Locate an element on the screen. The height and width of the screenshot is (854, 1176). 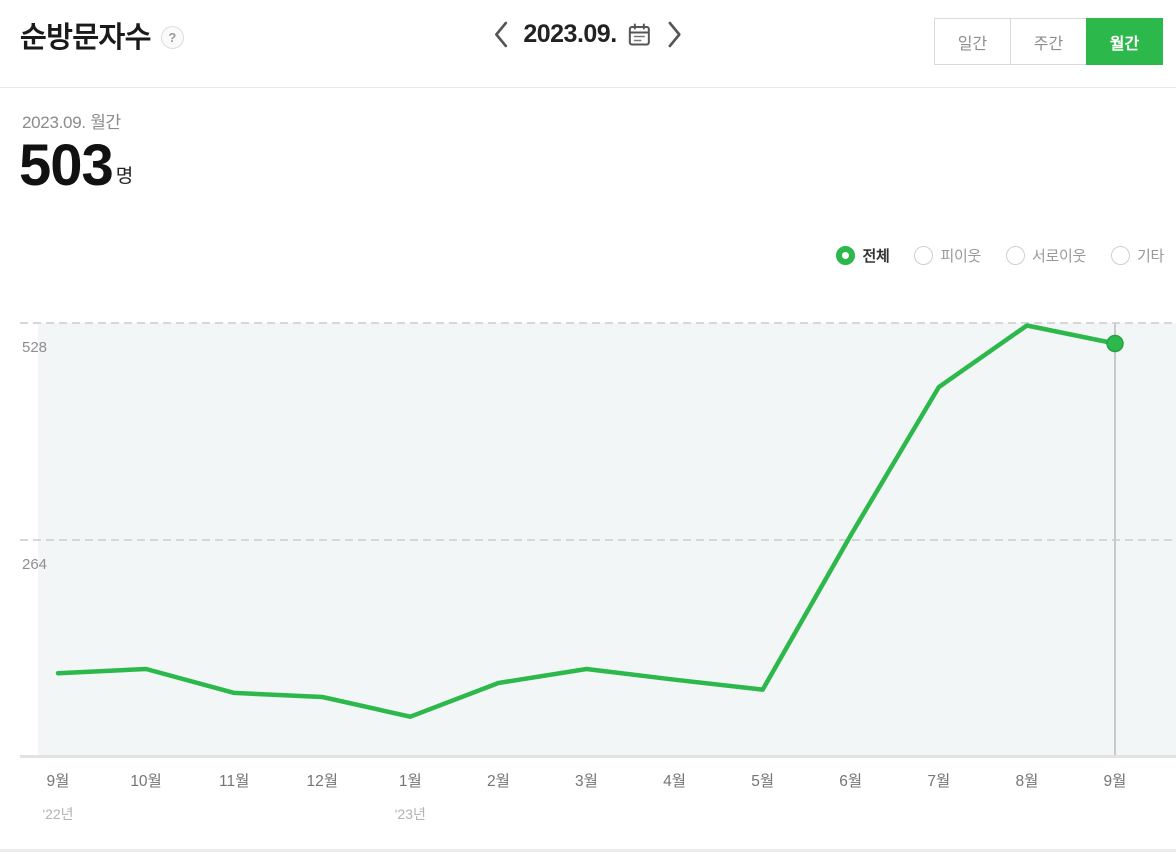
last-data-point-dot is located at coordinates (1115, 343).